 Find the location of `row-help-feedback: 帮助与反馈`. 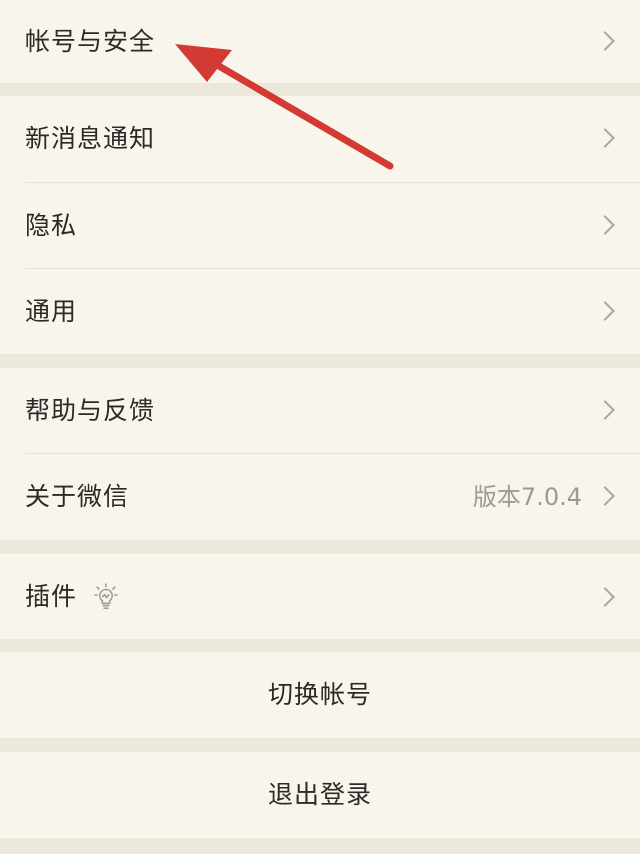

row-help-feedback: 帮助与反馈 is located at coordinates (320, 411).